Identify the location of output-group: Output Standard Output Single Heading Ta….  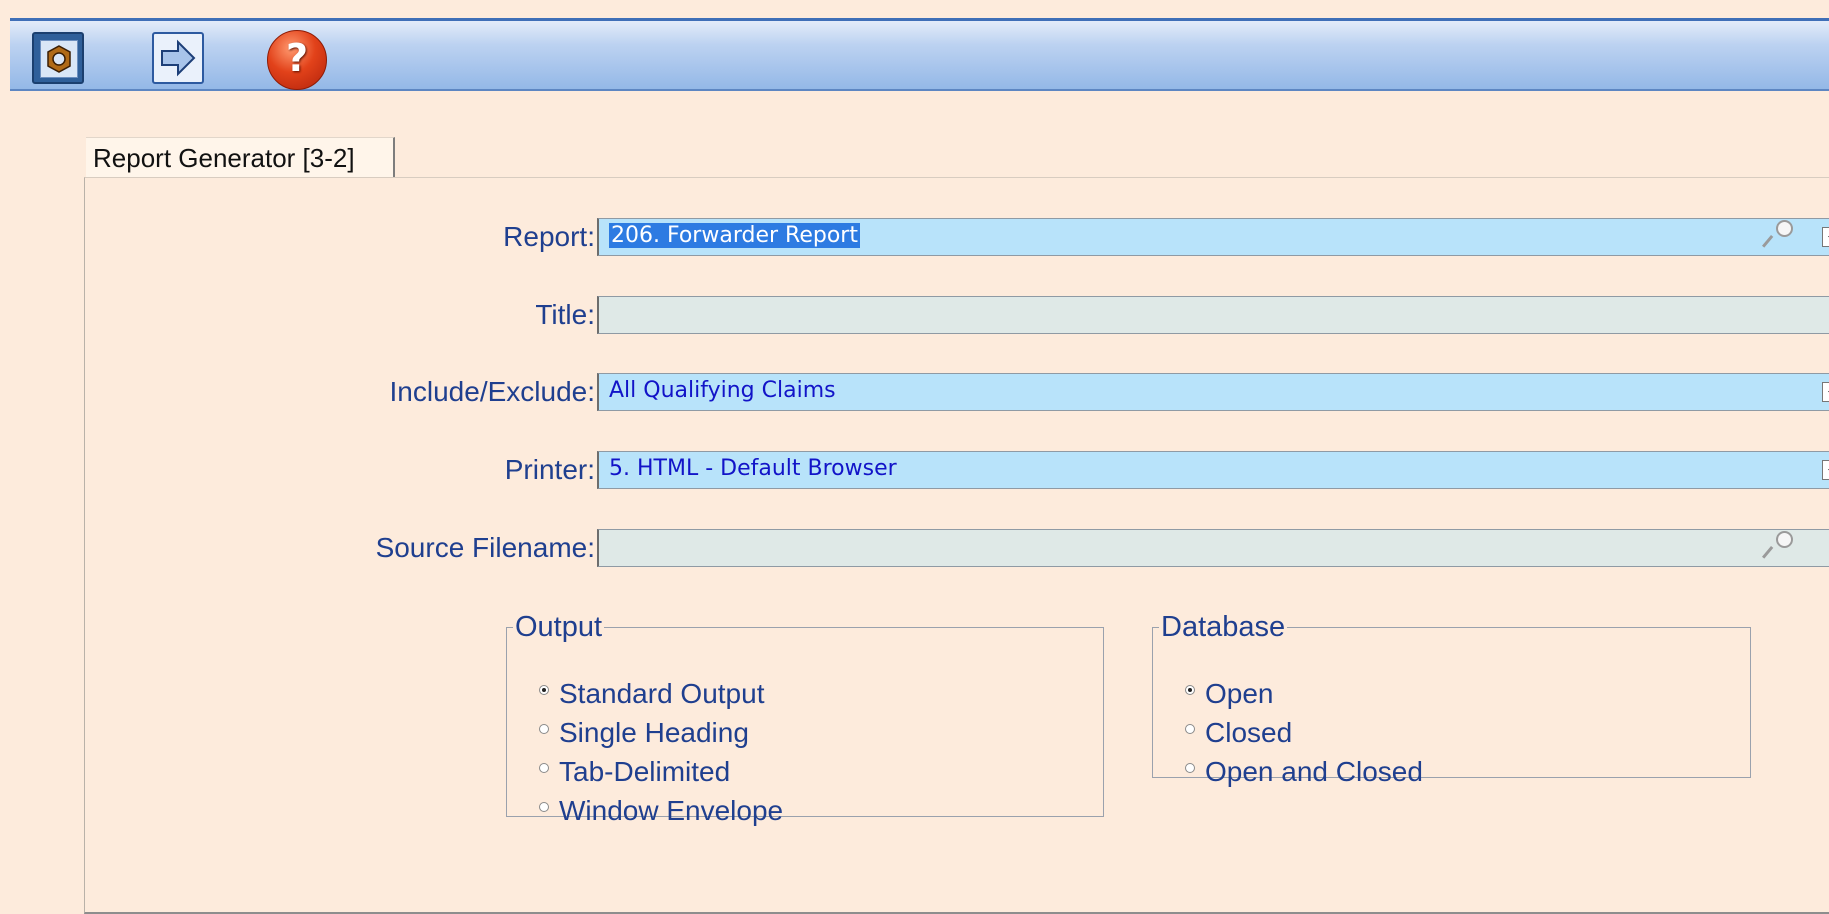
(805, 718).